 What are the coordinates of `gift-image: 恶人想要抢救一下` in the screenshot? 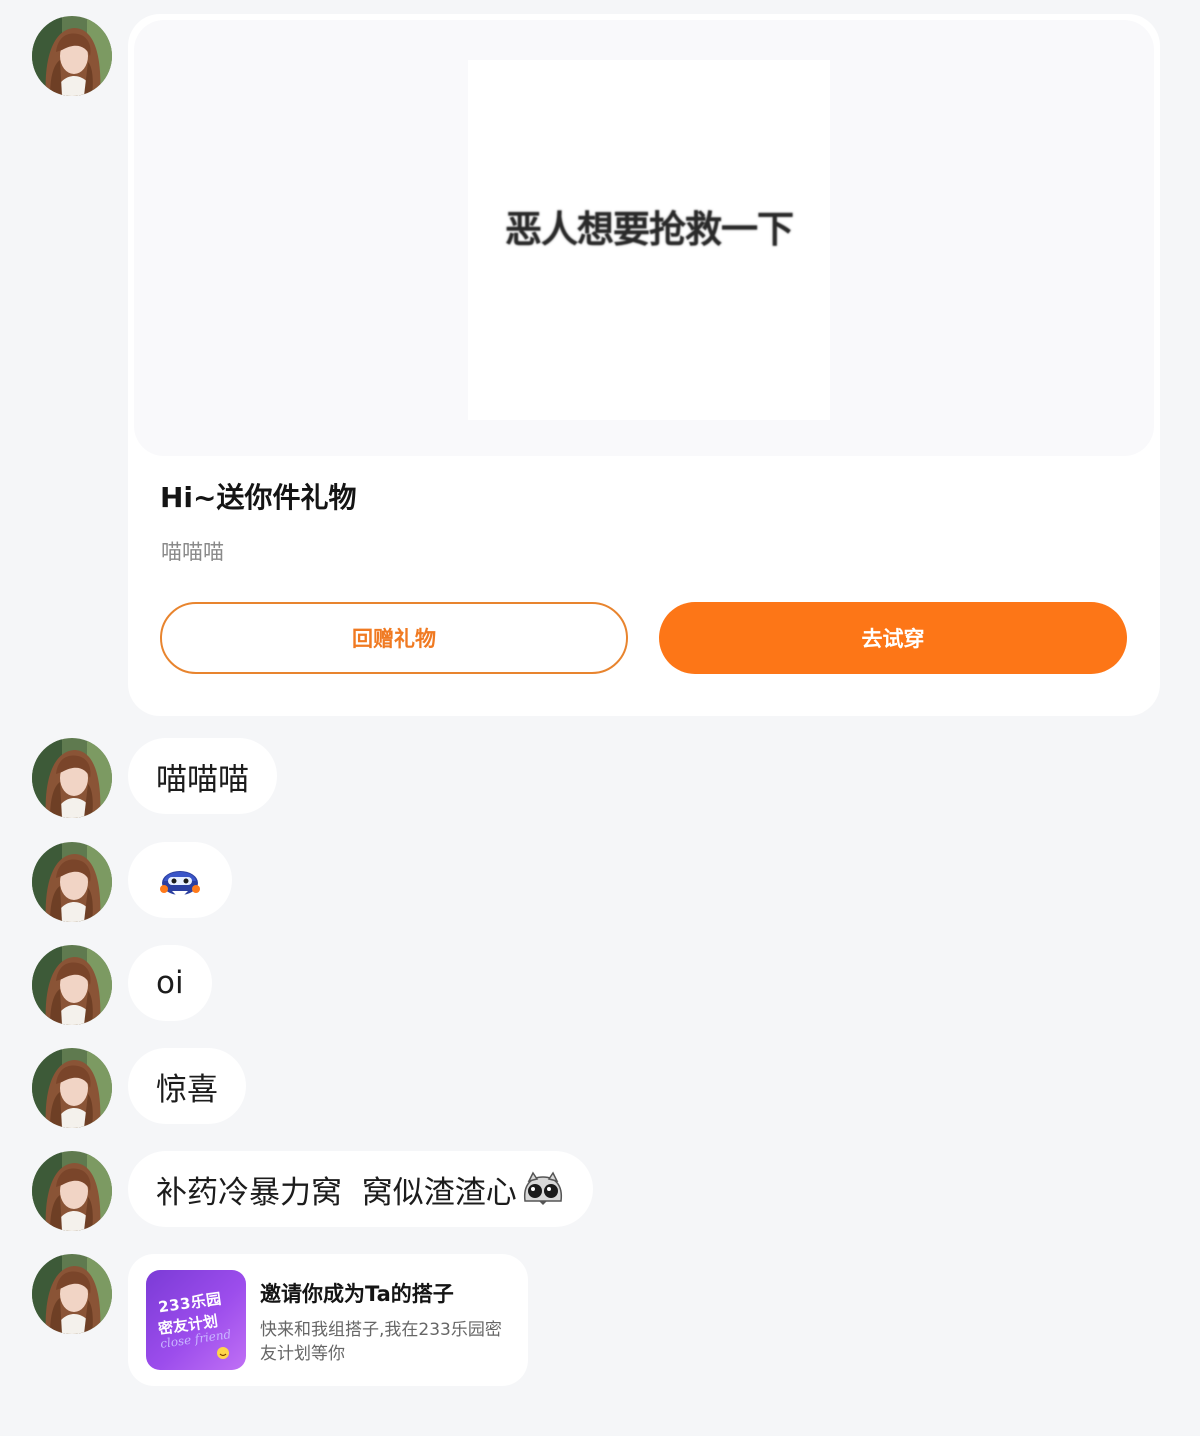 It's located at (649, 240).